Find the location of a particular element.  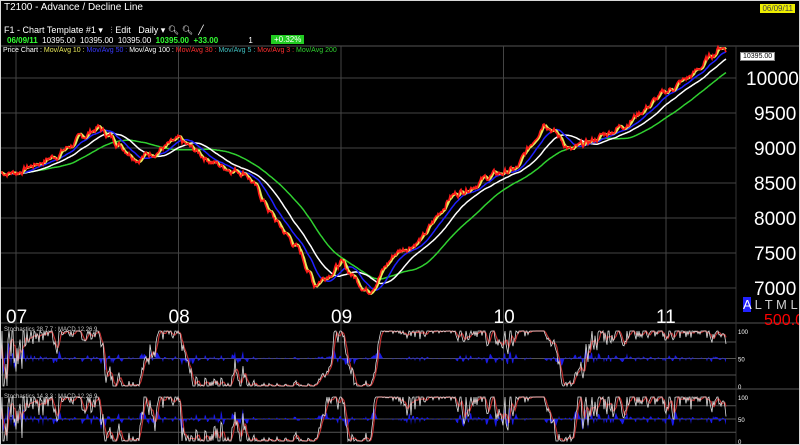

scale-buttons: A L T M L is located at coordinates (770, 304).